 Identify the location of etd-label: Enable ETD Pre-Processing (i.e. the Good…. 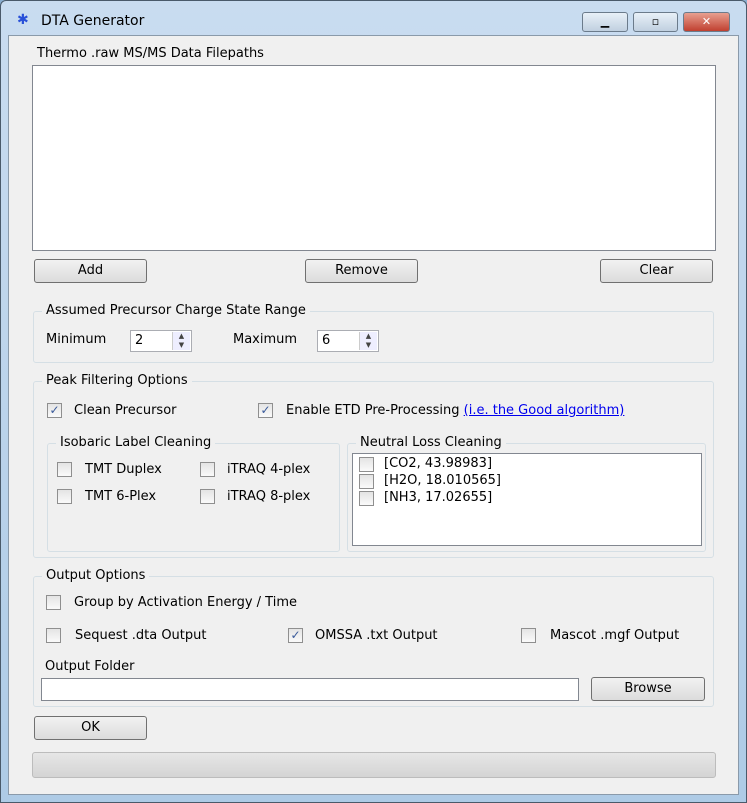
(455, 410).